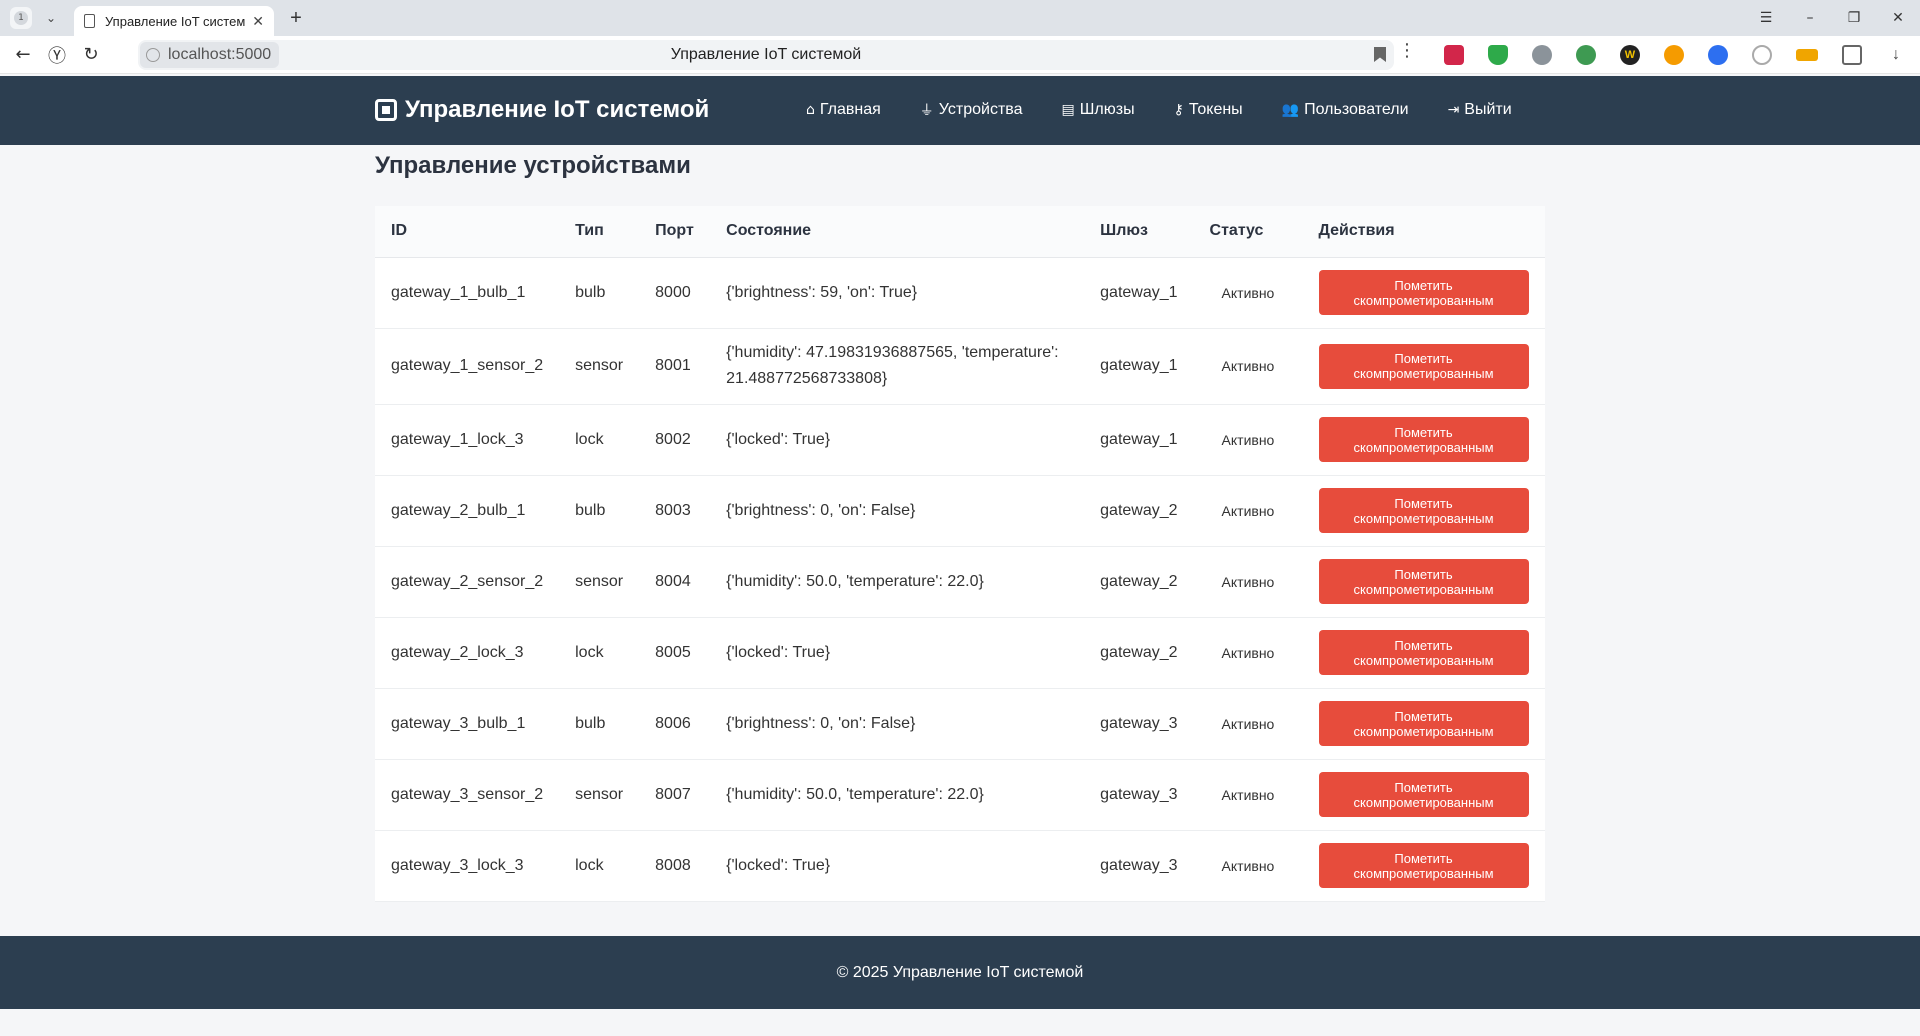 This screenshot has height=1036, width=1920. I want to click on restore-icon: ❐, so click(1854, 18).